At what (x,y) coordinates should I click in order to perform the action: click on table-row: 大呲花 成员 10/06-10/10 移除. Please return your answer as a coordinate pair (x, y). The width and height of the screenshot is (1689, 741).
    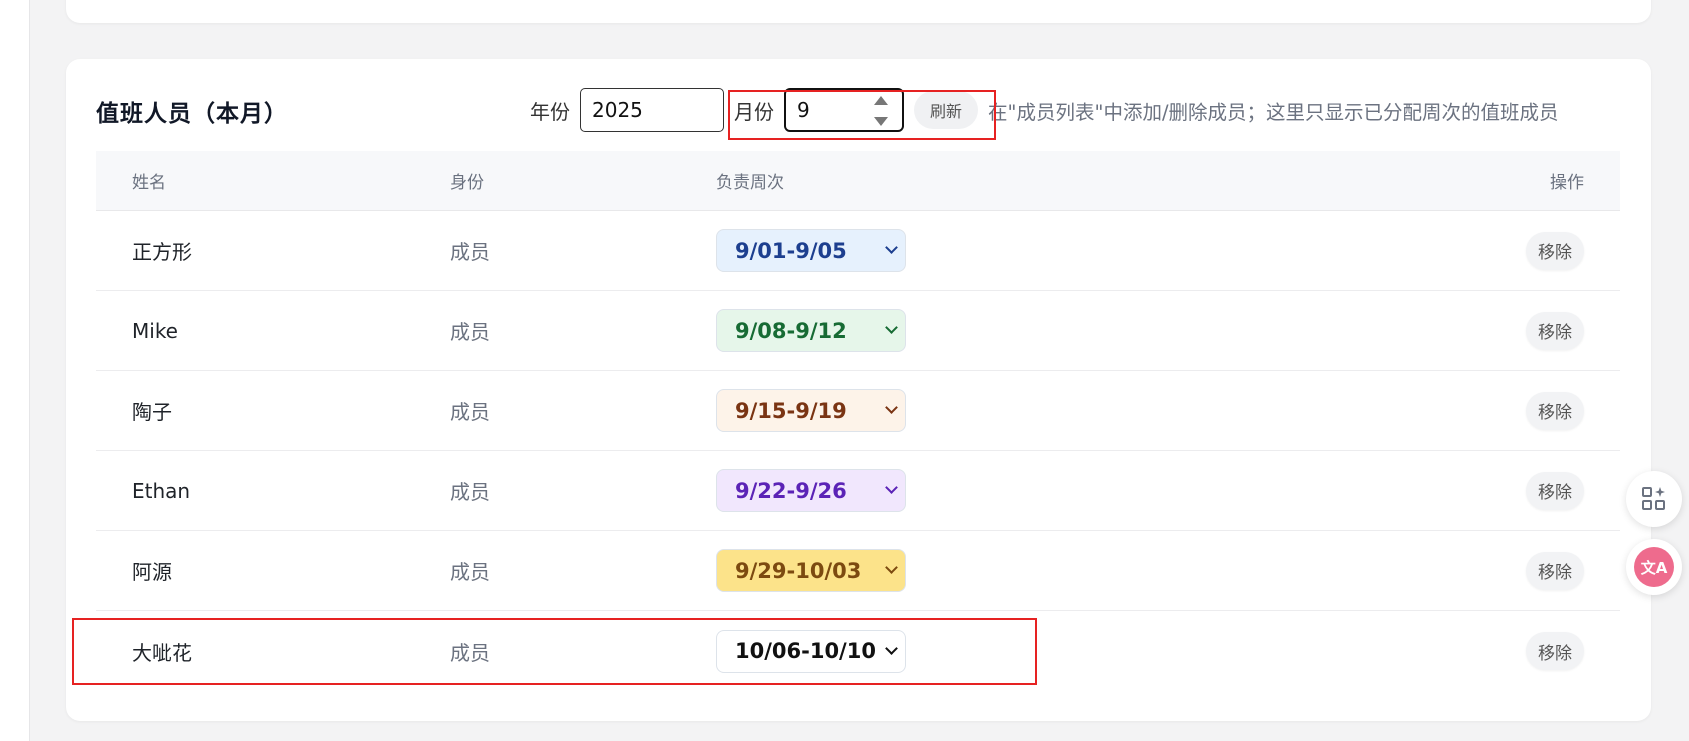
    Looking at the image, I should click on (858, 651).